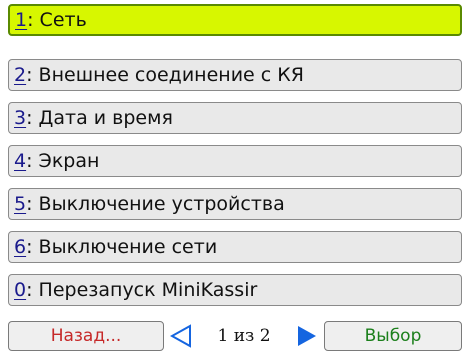 The image size is (472, 358). What do you see at coordinates (181, 336) in the screenshot?
I see `triangle-left-outline-icon` at bounding box center [181, 336].